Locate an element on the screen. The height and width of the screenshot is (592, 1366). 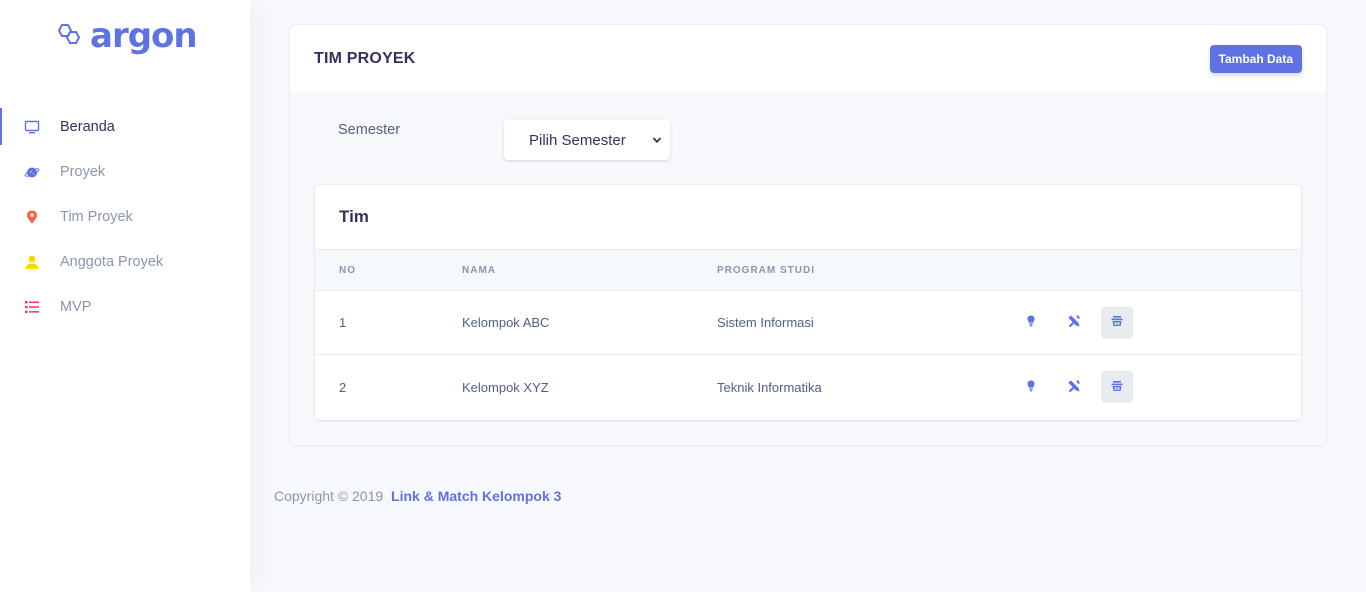
row-no: 2 is located at coordinates (343, 387).